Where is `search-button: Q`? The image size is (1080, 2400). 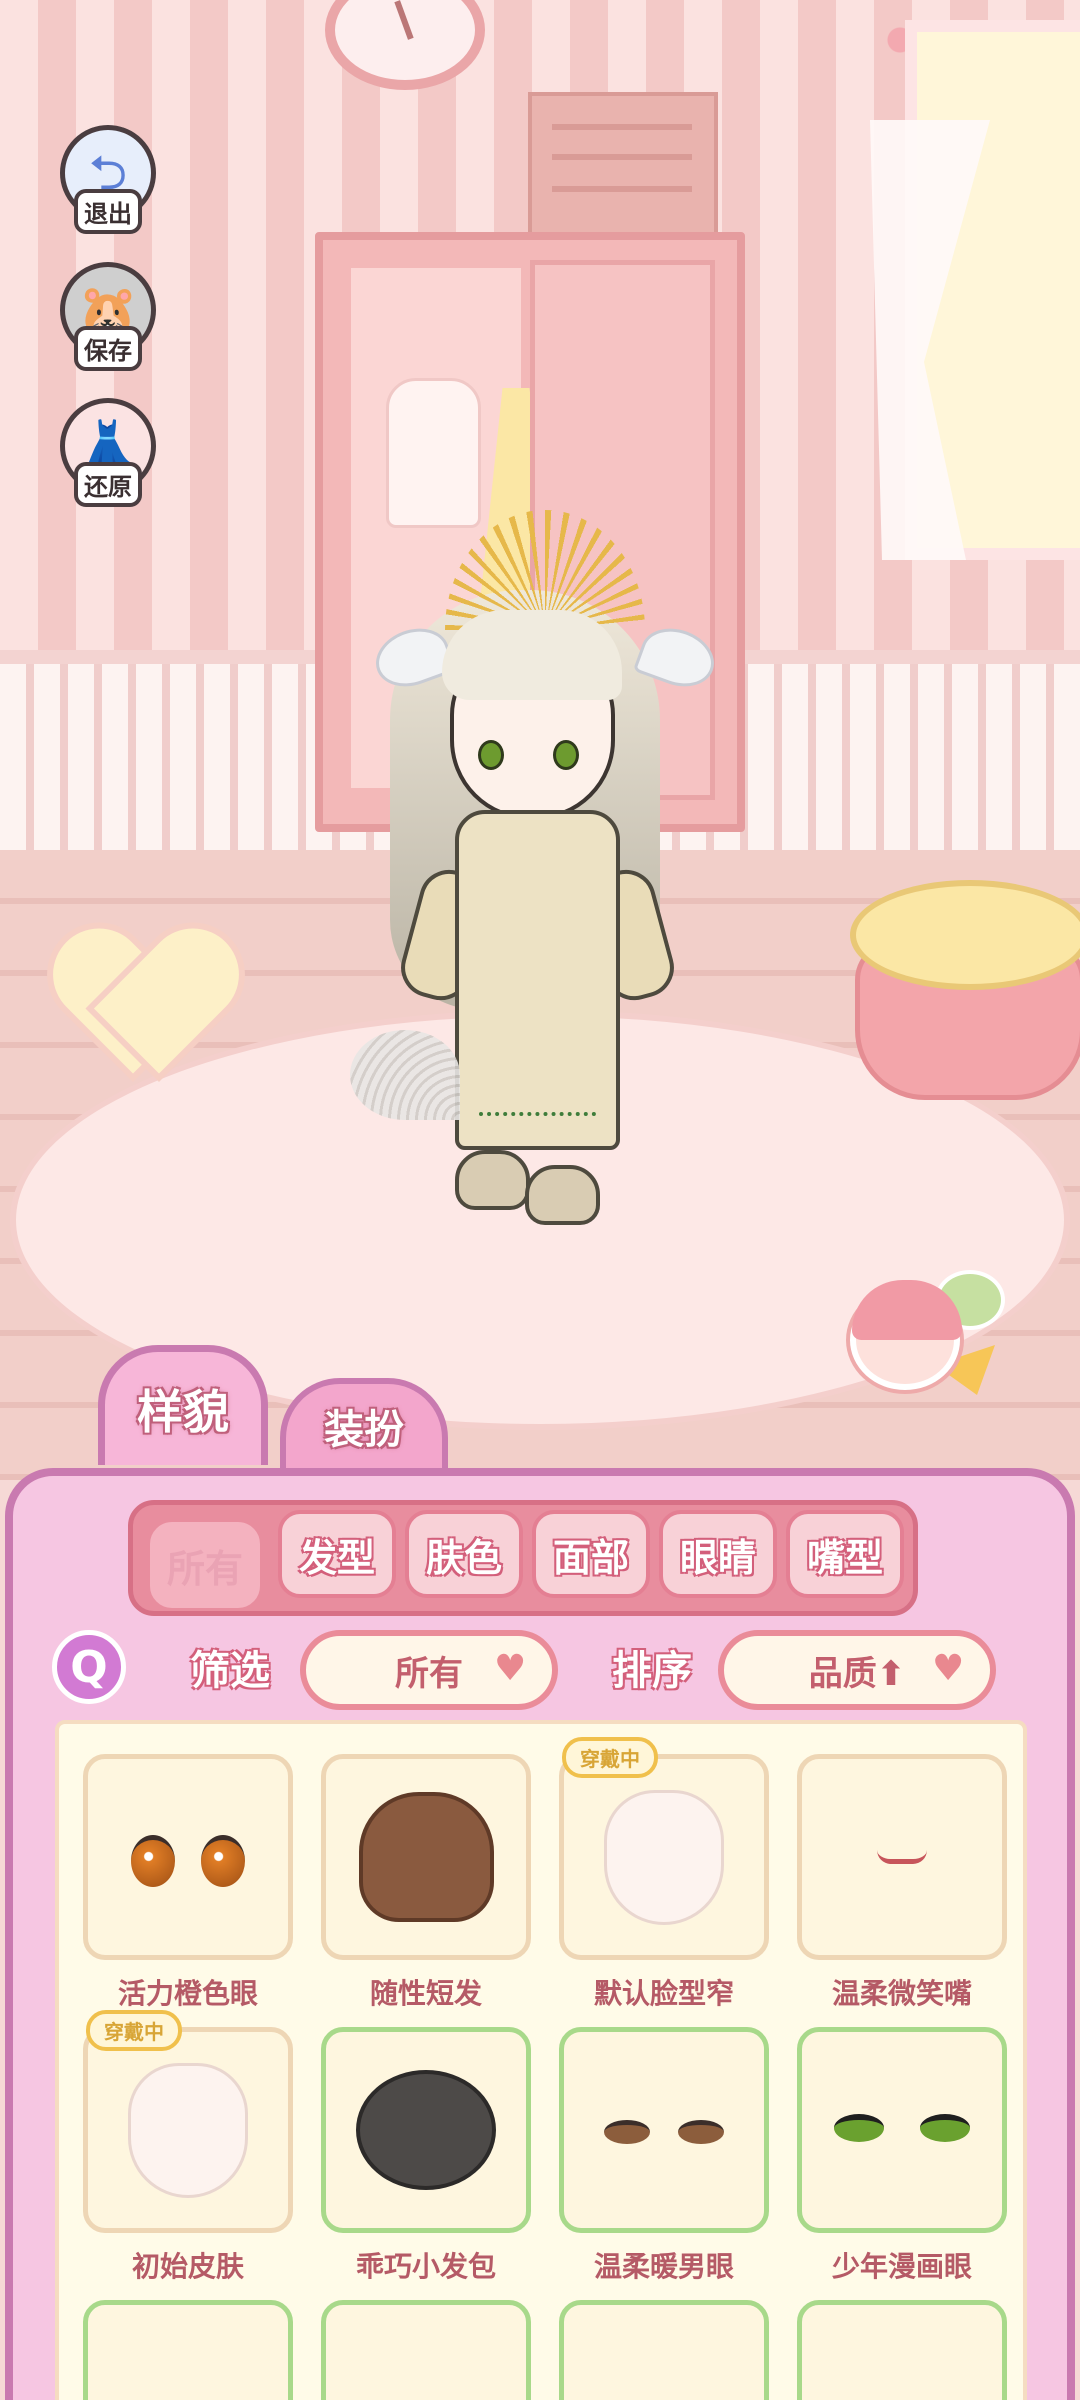 search-button: Q is located at coordinates (89, 1667).